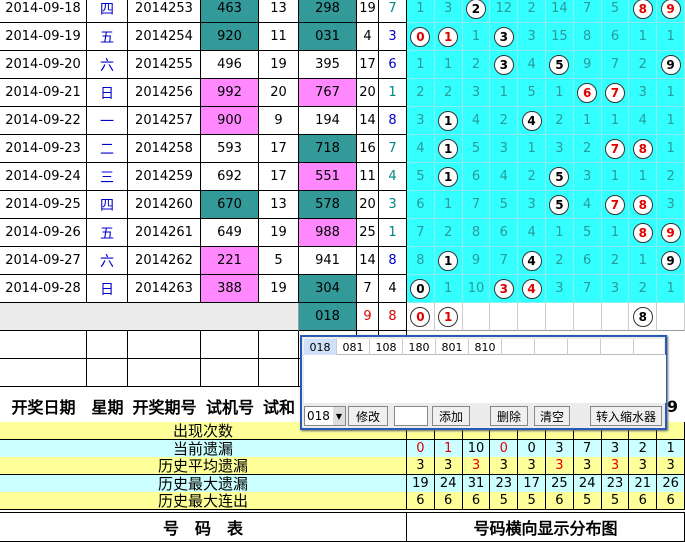 This screenshot has height=542, width=685. Describe the element at coordinates (328, 233) in the screenshot. I see `cell-draw: 988` at that location.